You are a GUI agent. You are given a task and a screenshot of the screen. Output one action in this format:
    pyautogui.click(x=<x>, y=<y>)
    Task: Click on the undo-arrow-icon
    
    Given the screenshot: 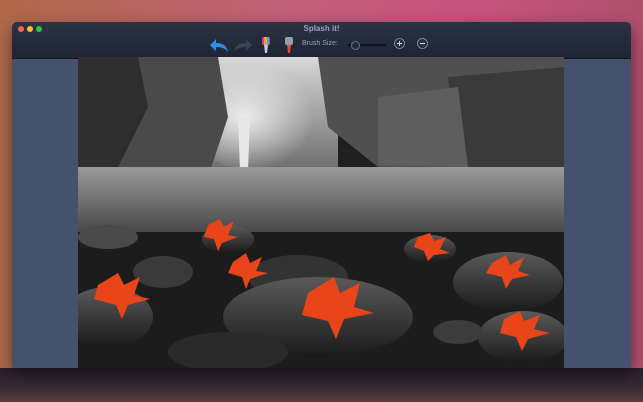 What is the action you would take?
    pyautogui.click(x=219, y=45)
    